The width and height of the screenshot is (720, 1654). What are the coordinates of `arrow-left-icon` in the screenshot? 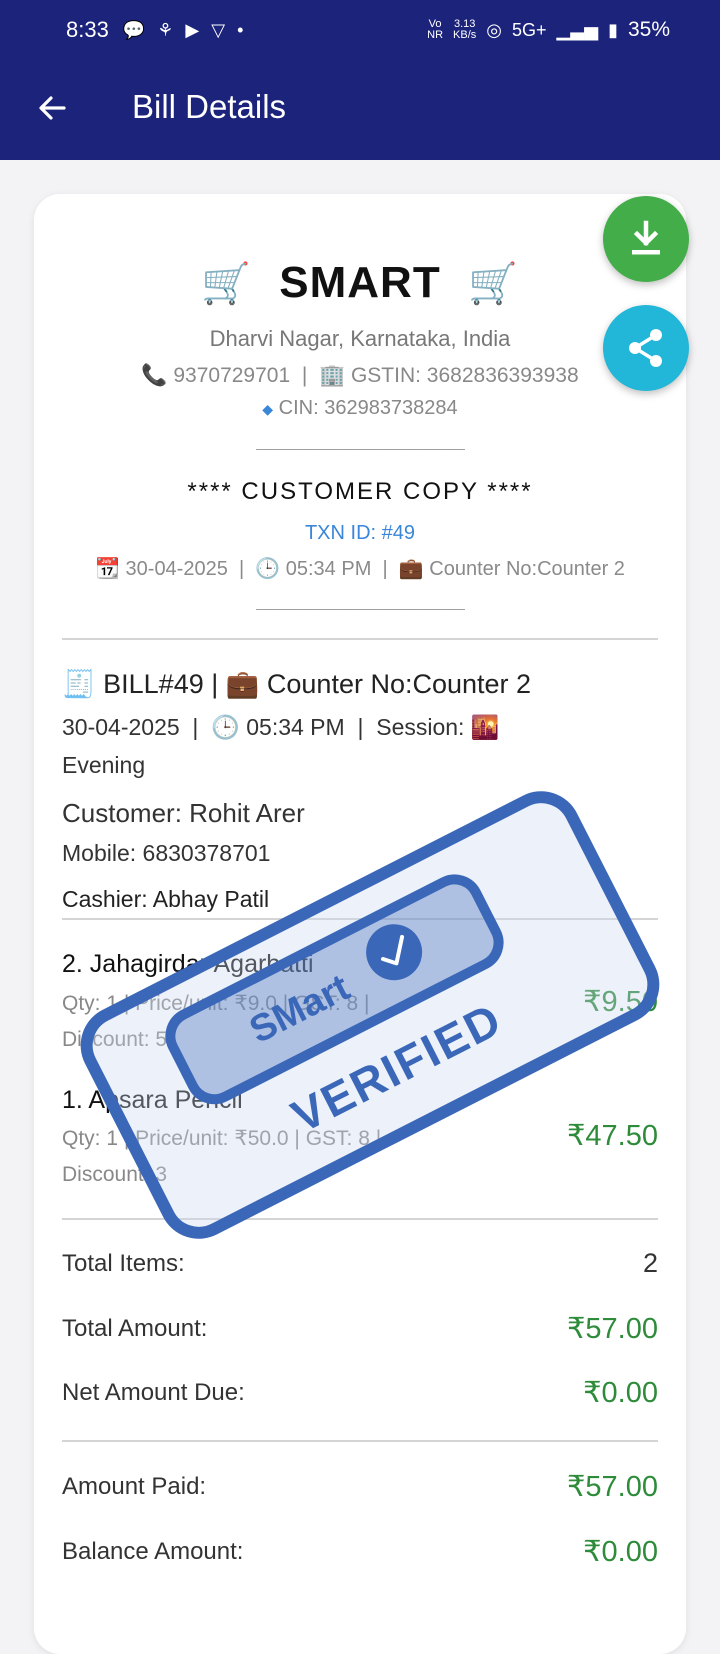 It's located at (52, 108).